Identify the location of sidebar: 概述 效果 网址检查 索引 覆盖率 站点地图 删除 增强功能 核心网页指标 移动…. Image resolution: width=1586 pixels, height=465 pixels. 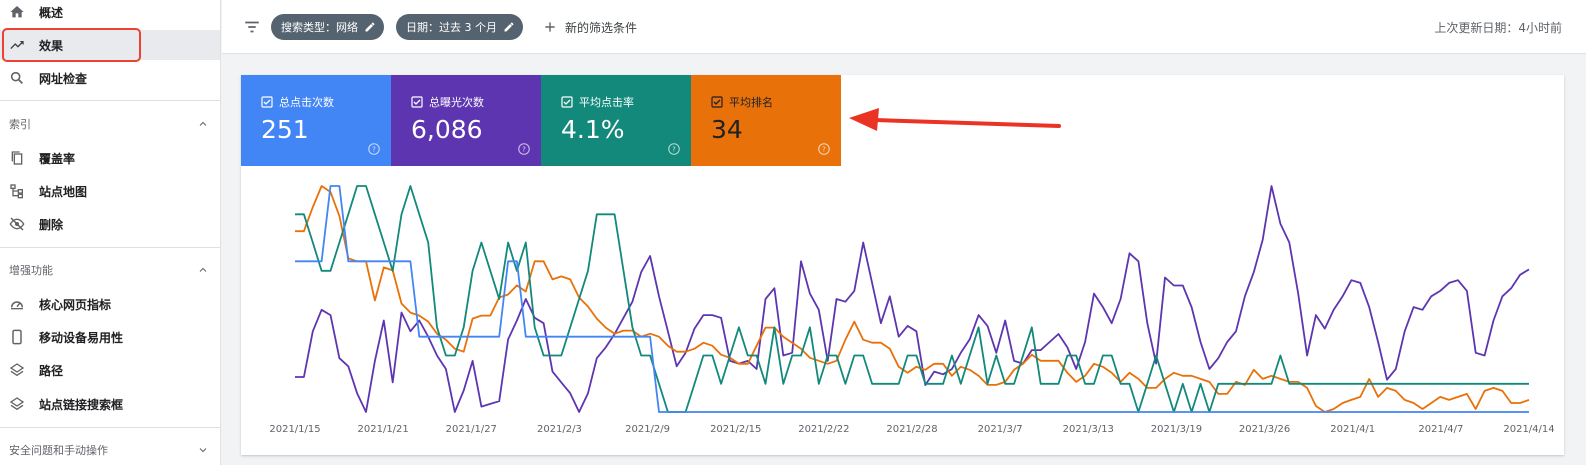
(110, 232).